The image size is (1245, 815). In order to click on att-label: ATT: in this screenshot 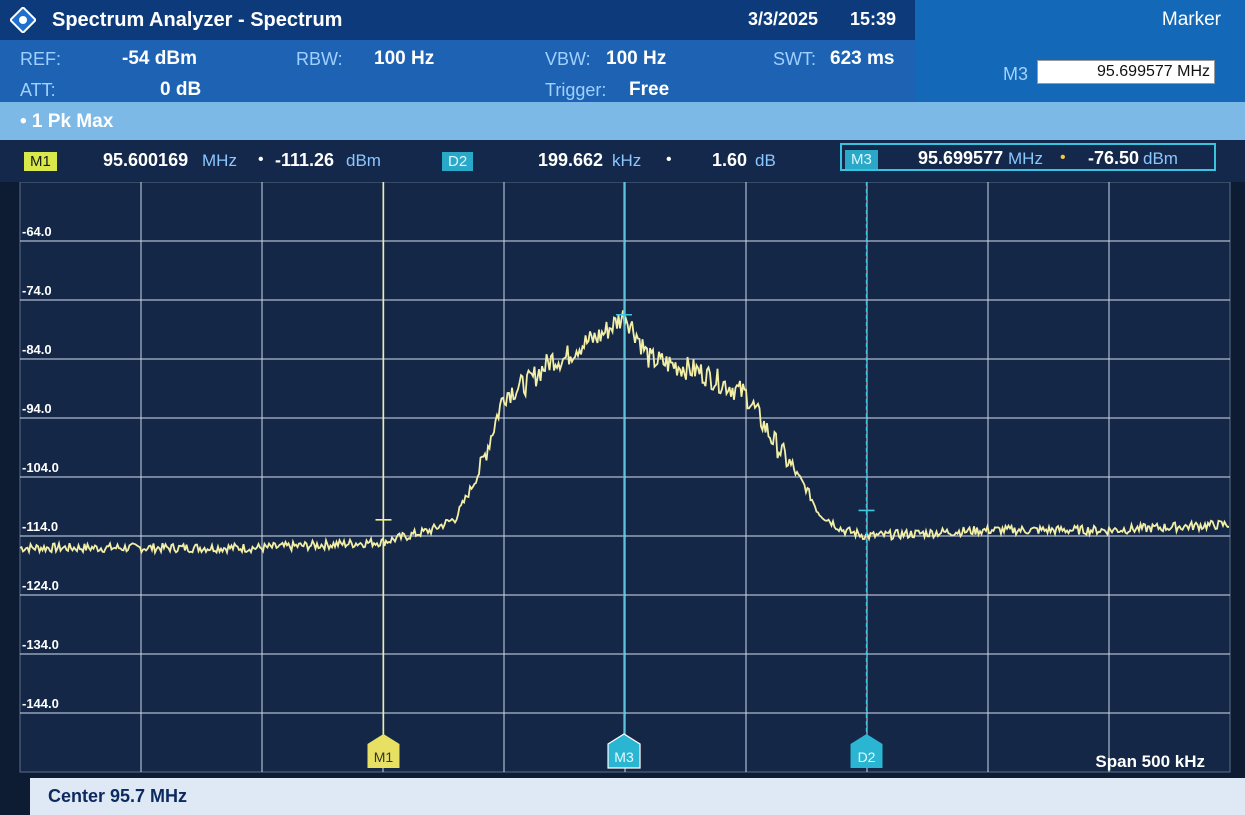, I will do `click(38, 90)`.